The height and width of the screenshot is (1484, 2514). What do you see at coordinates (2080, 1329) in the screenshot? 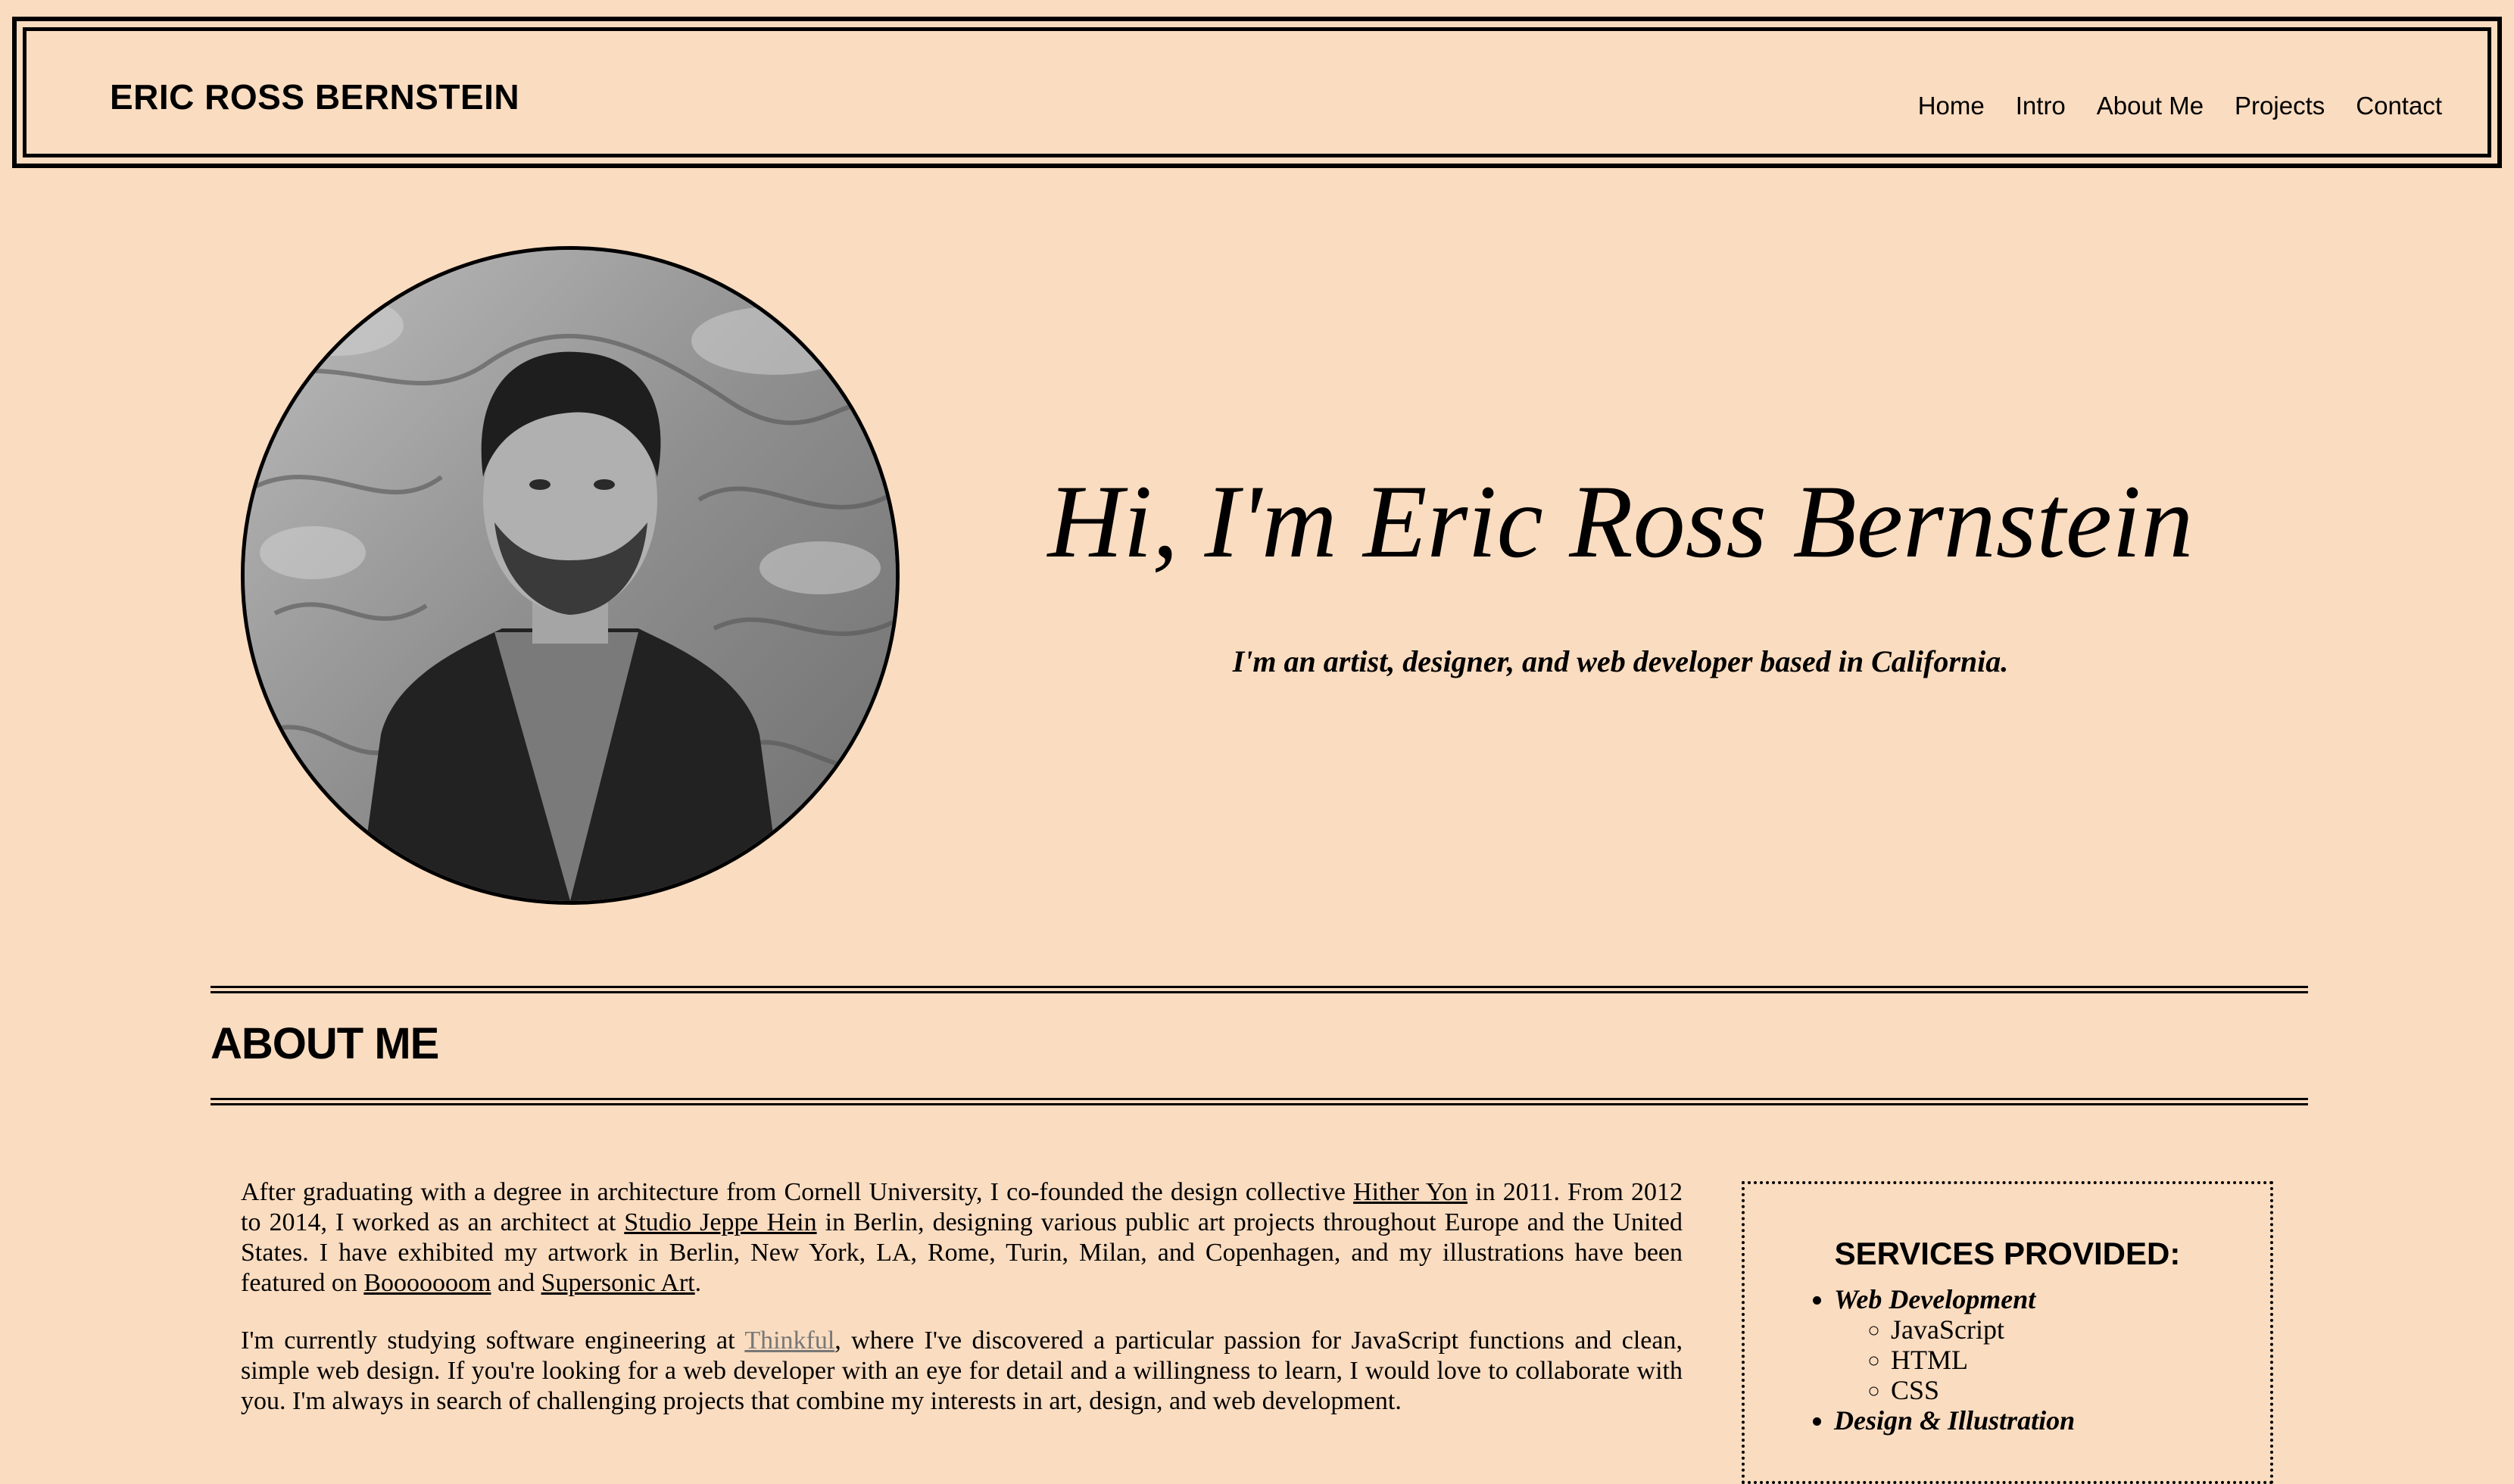
I see `service-item: JavaScript` at bounding box center [2080, 1329].